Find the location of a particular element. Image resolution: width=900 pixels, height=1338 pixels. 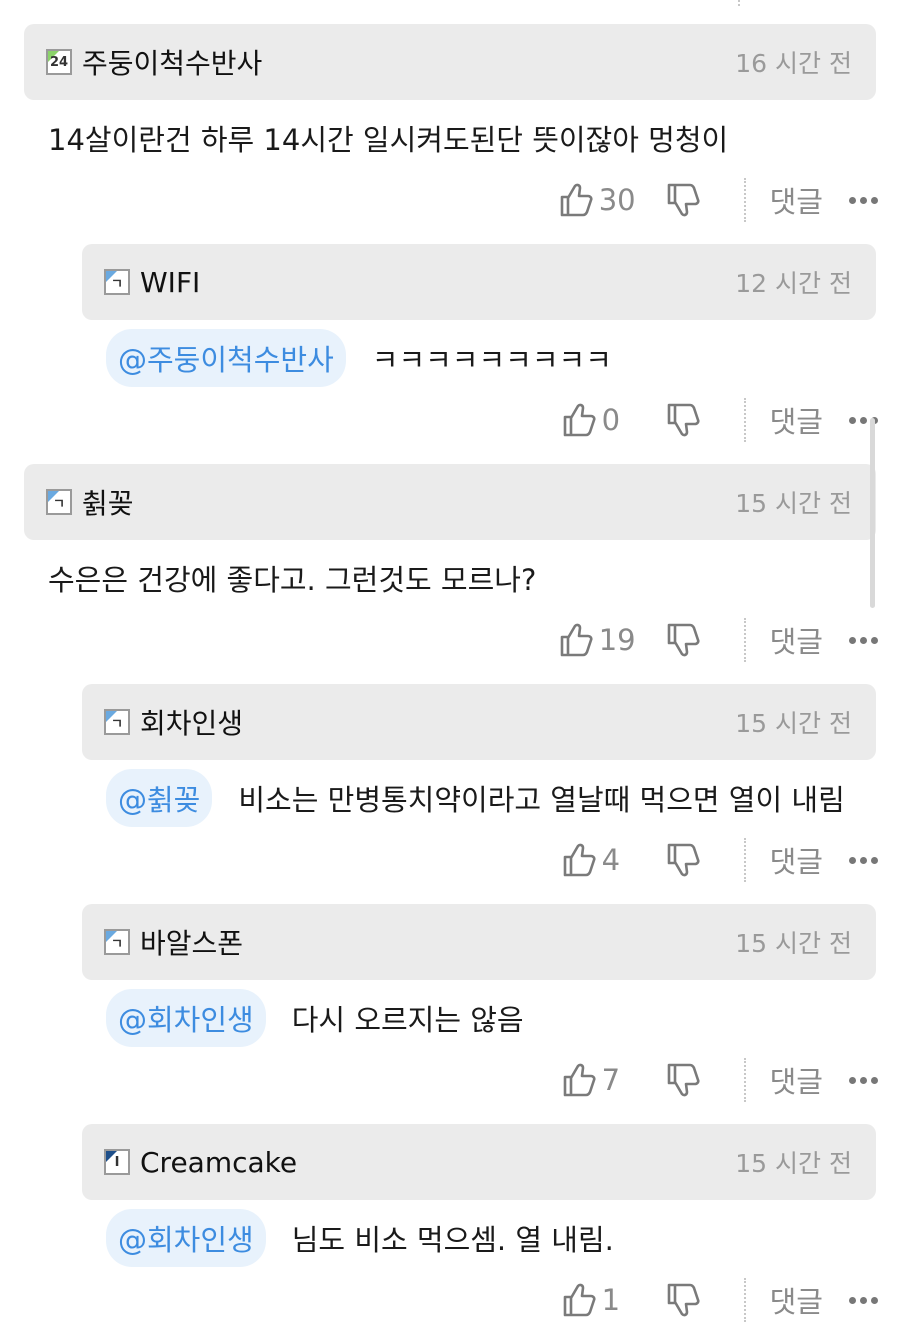

level-badge-icon: I is located at coordinates (117, 1162).